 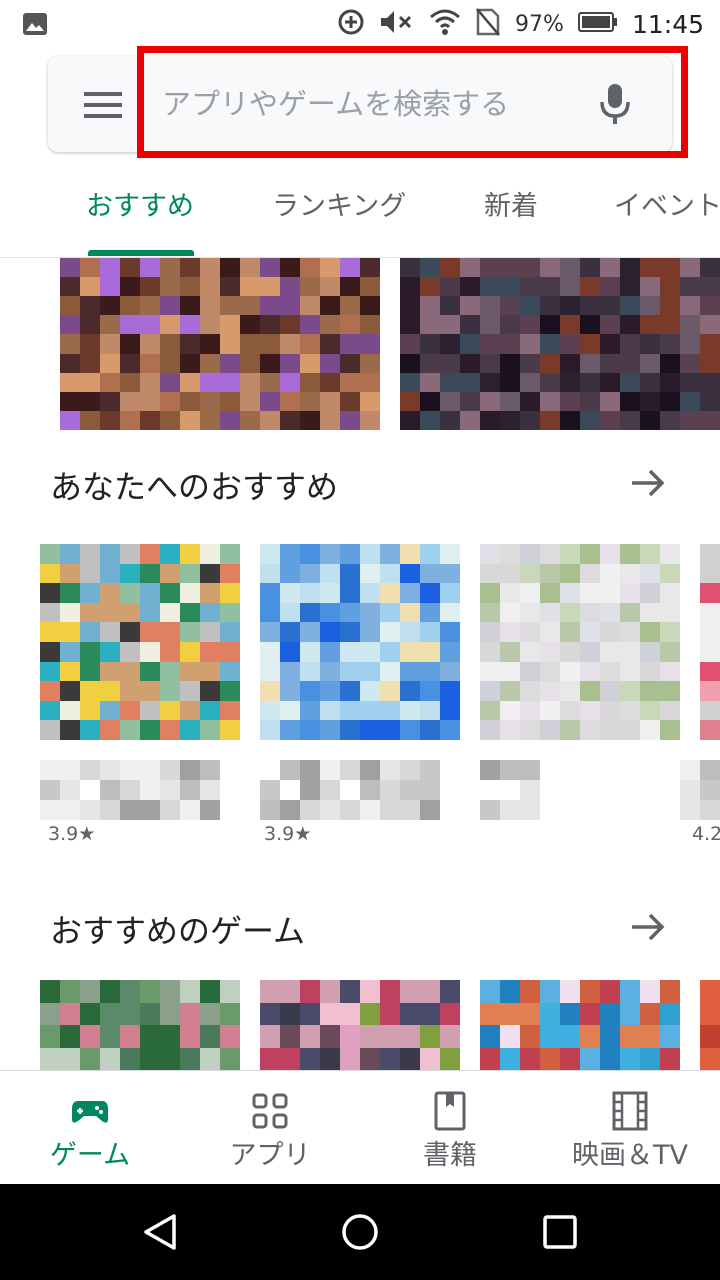 I want to click on search-input, so click(x=362, y=104).